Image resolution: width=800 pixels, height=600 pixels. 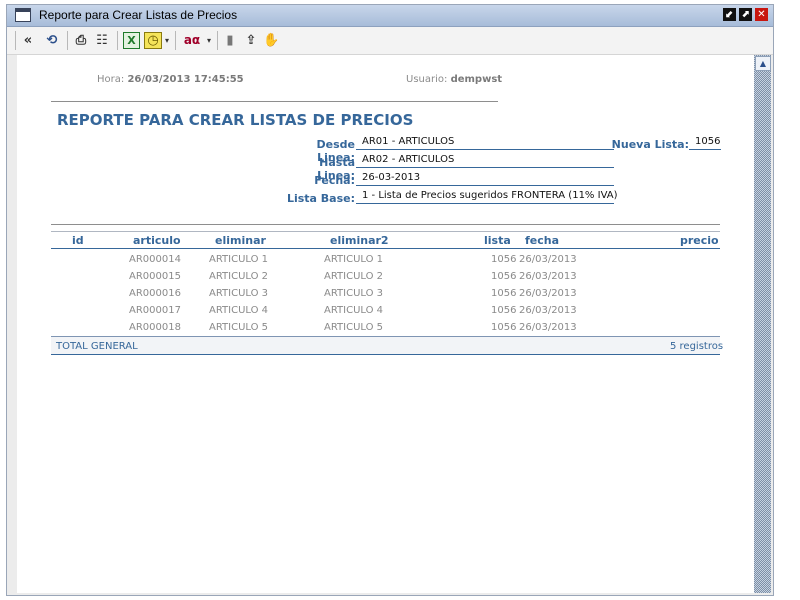 I want to click on cell-articulo: AR000014, so click(x=155, y=259).